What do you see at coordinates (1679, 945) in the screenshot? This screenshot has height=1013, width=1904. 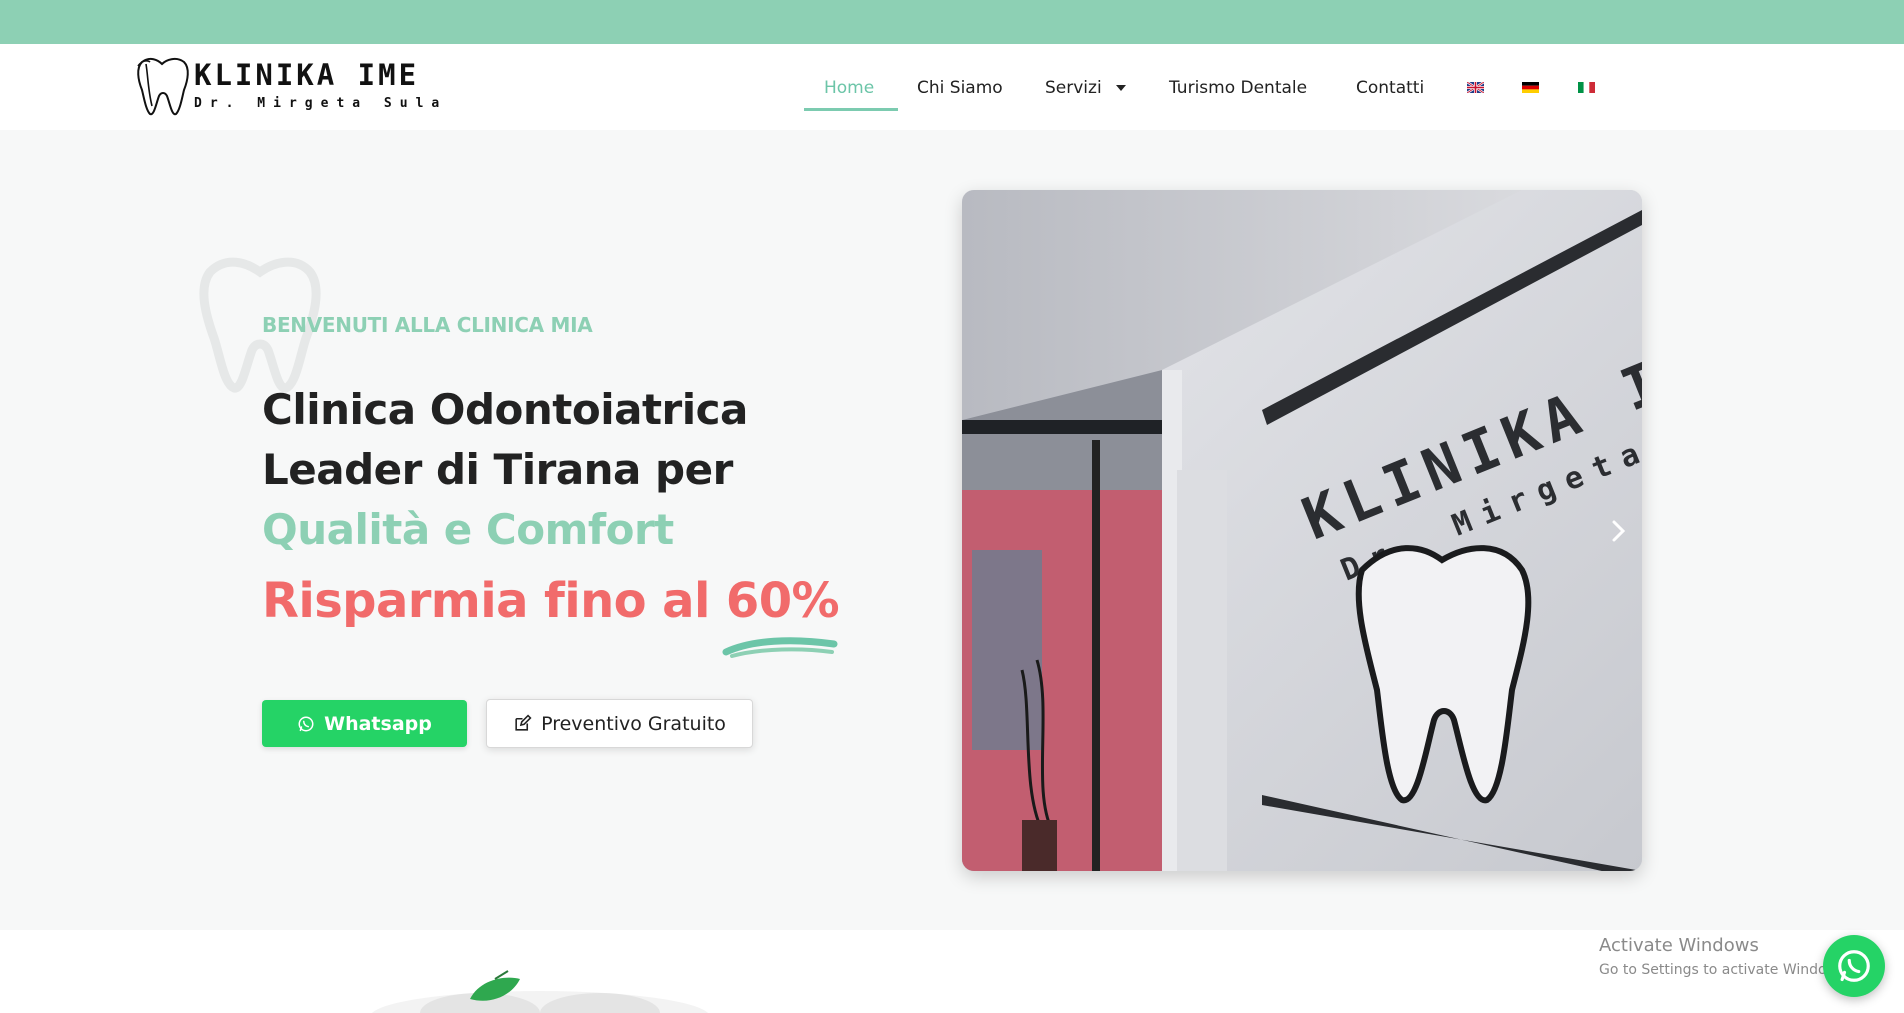 I see `activate-windows-title: Activate Windows` at bounding box center [1679, 945].